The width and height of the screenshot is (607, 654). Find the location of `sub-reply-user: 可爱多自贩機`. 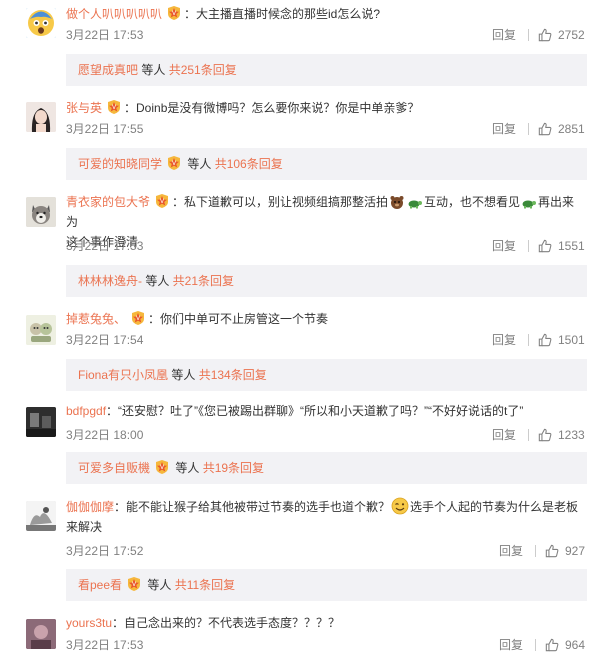

sub-reply-user: 可爱多自贩機 is located at coordinates (114, 468).